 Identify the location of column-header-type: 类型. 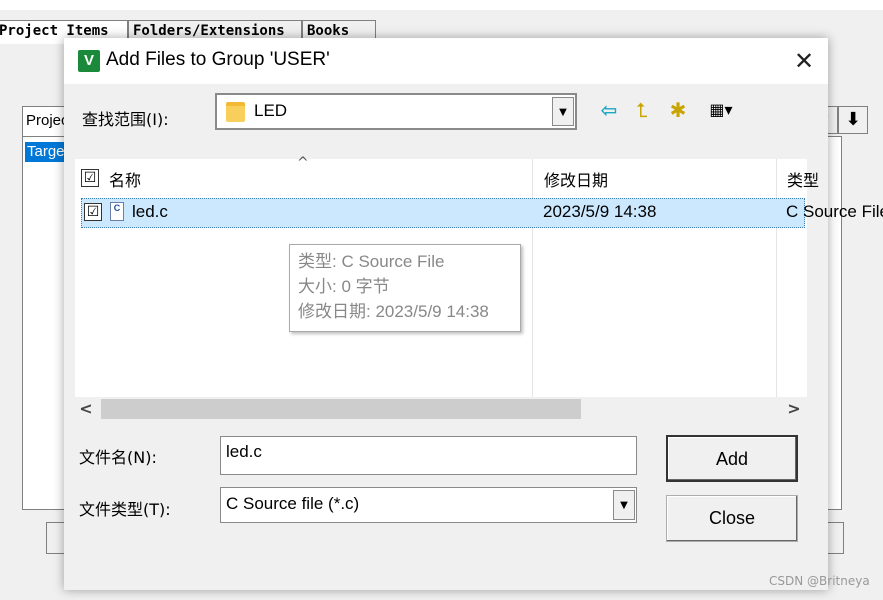
(803, 179).